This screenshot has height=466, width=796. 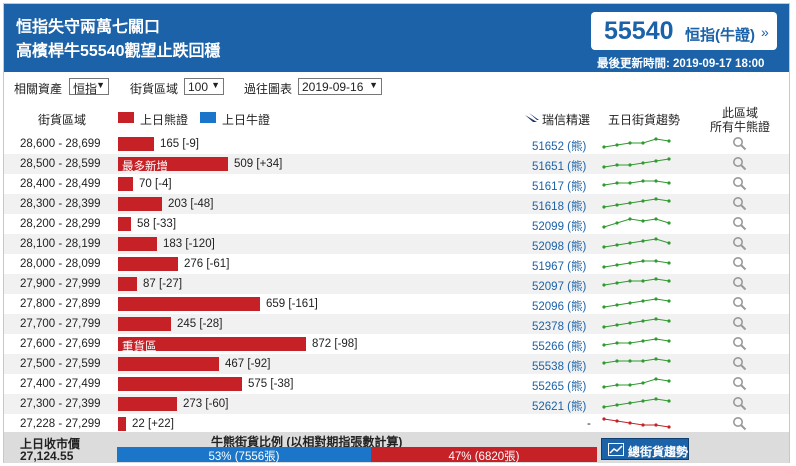 What do you see at coordinates (559, 406) in the screenshot?
I see `warrant-code-link: 52621 (熊)` at bounding box center [559, 406].